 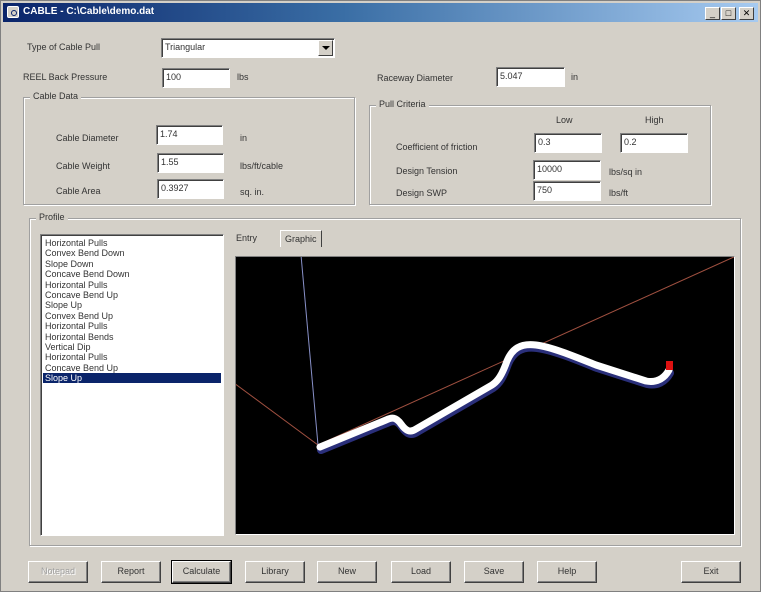 What do you see at coordinates (243, 77) in the screenshot?
I see `reel-unit: lbs` at bounding box center [243, 77].